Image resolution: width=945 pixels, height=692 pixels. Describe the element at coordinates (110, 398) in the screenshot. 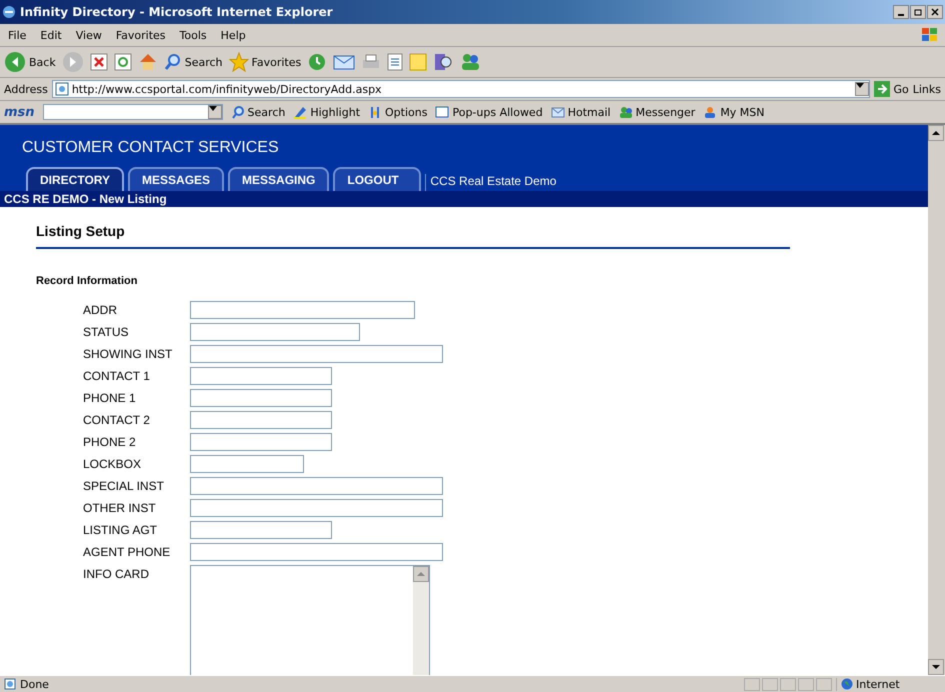

I see `field-label: PHONE 1` at that location.